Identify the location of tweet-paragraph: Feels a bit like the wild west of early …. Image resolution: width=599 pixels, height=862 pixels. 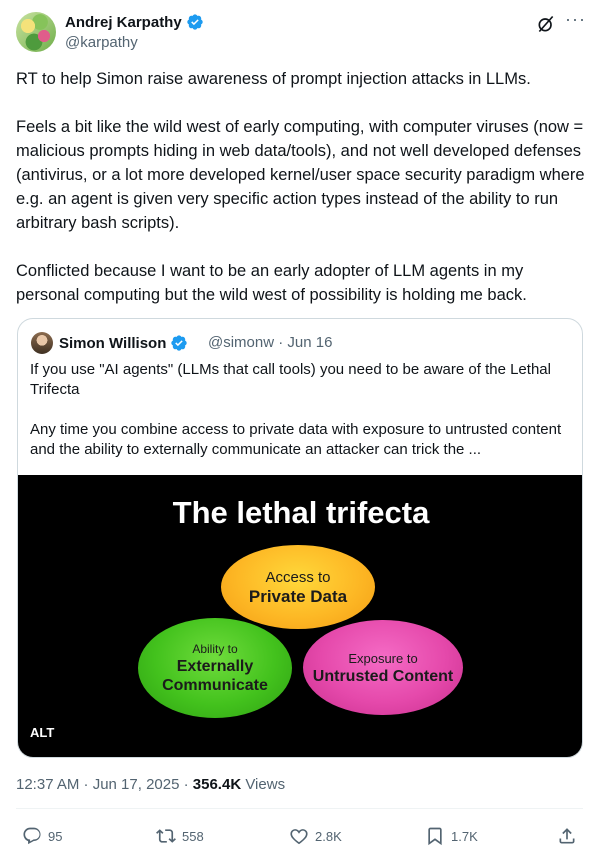
(300, 175).